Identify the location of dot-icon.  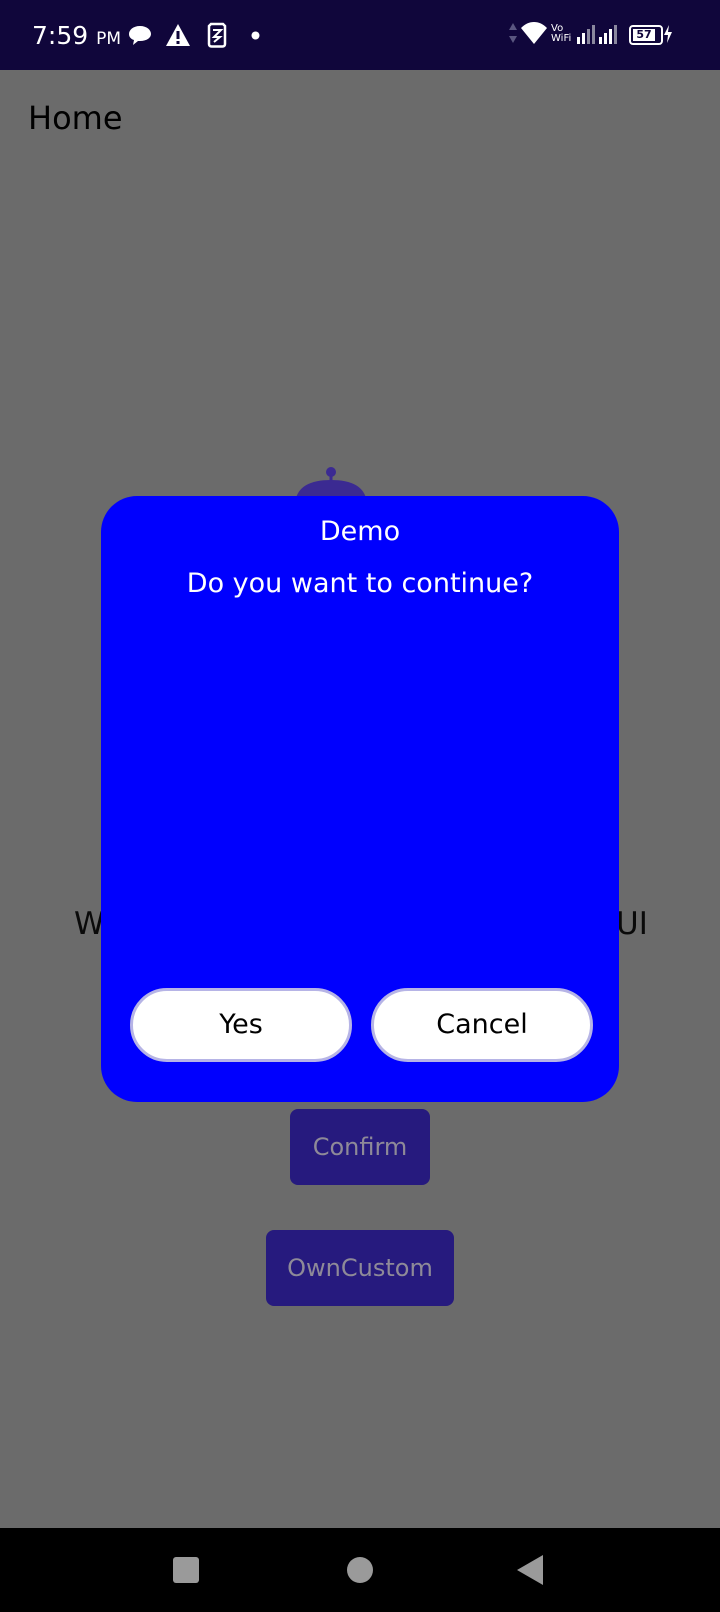
(255, 35).